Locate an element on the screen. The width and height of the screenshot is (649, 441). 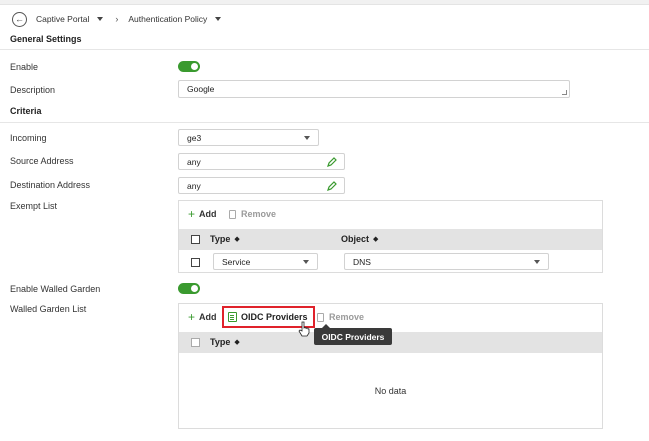
resize-grip-icon is located at coordinates (564, 92).